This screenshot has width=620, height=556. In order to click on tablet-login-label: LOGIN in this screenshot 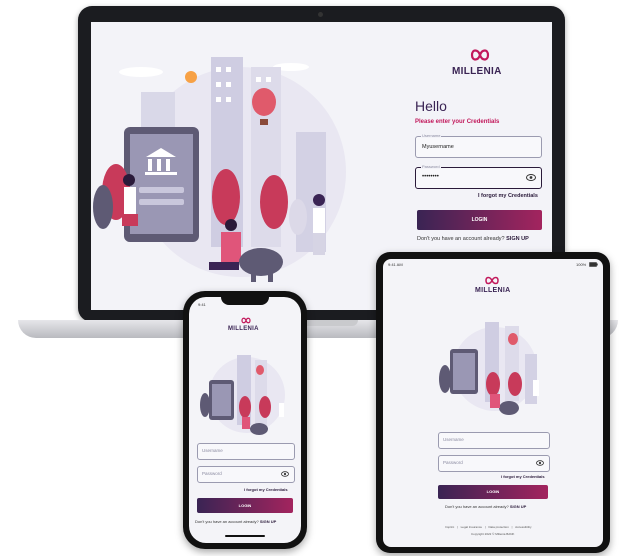, I will do `click(493, 491)`.